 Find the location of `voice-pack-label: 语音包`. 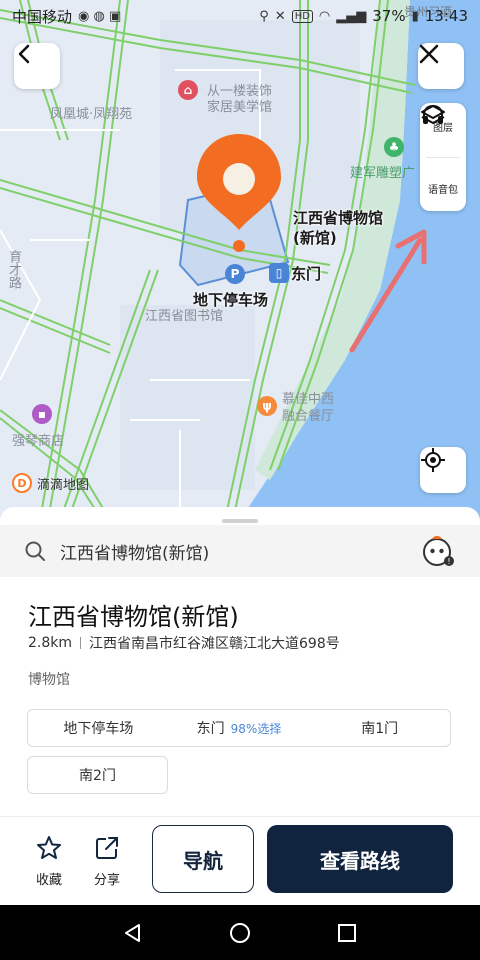

voice-pack-label: 语音包 is located at coordinates (443, 190).